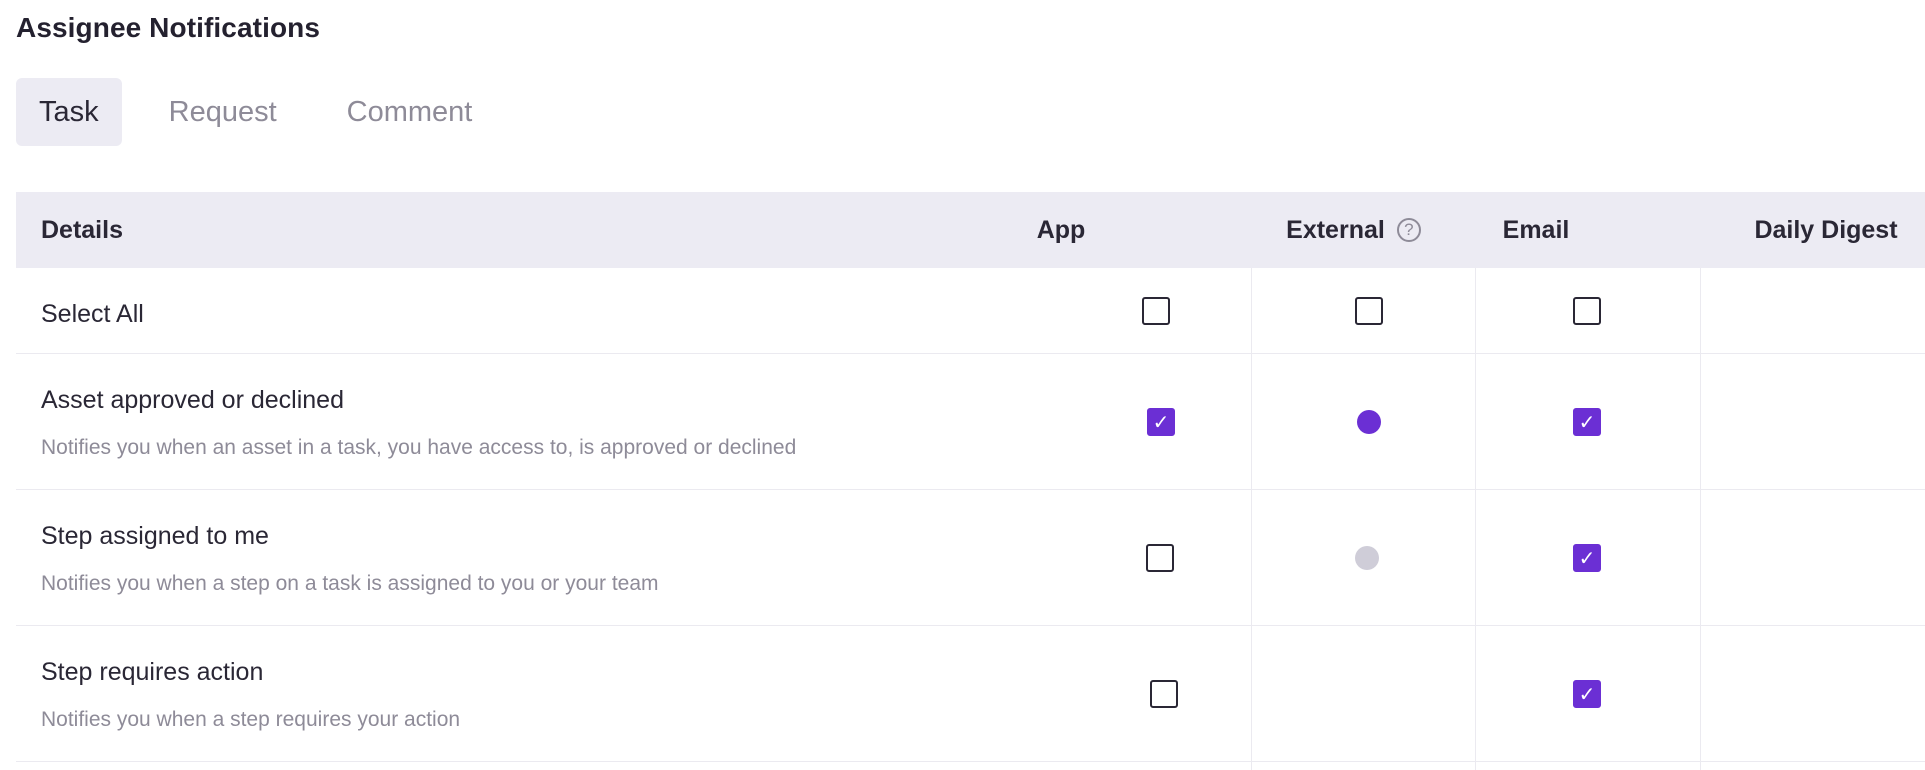  I want to click on step-requires-action-email-checkbox: ✓, so click(1587, 693).